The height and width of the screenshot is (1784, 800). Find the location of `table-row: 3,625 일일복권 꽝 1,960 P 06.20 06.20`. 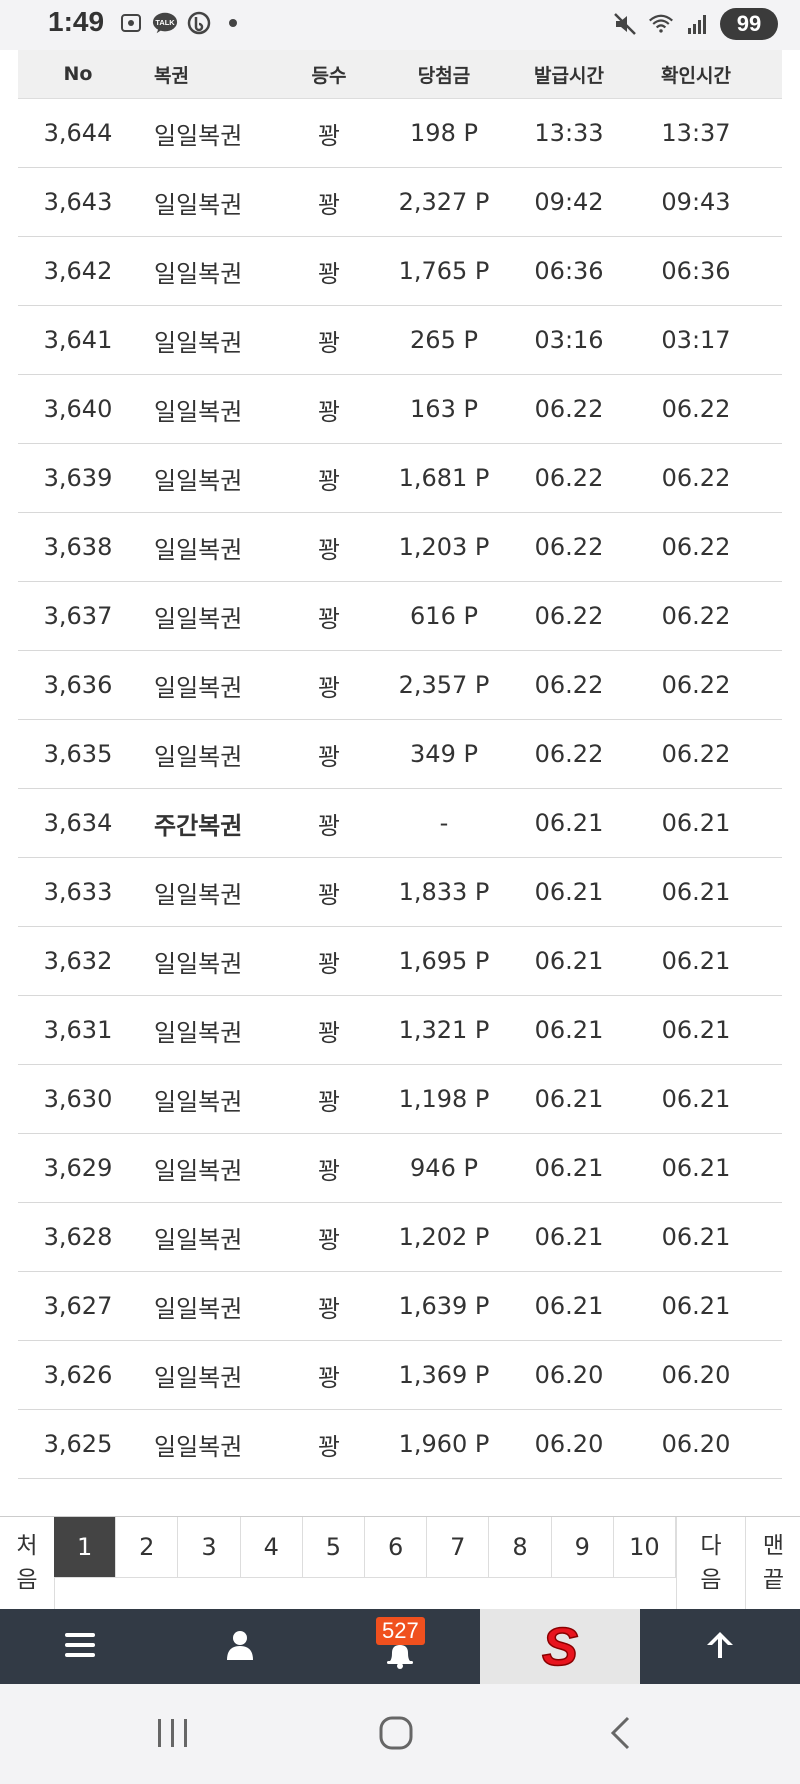

table-row: 3,625 일일복권 꽝 1,960 P 06.20 06.20 is located at coordinates (400, 1444).